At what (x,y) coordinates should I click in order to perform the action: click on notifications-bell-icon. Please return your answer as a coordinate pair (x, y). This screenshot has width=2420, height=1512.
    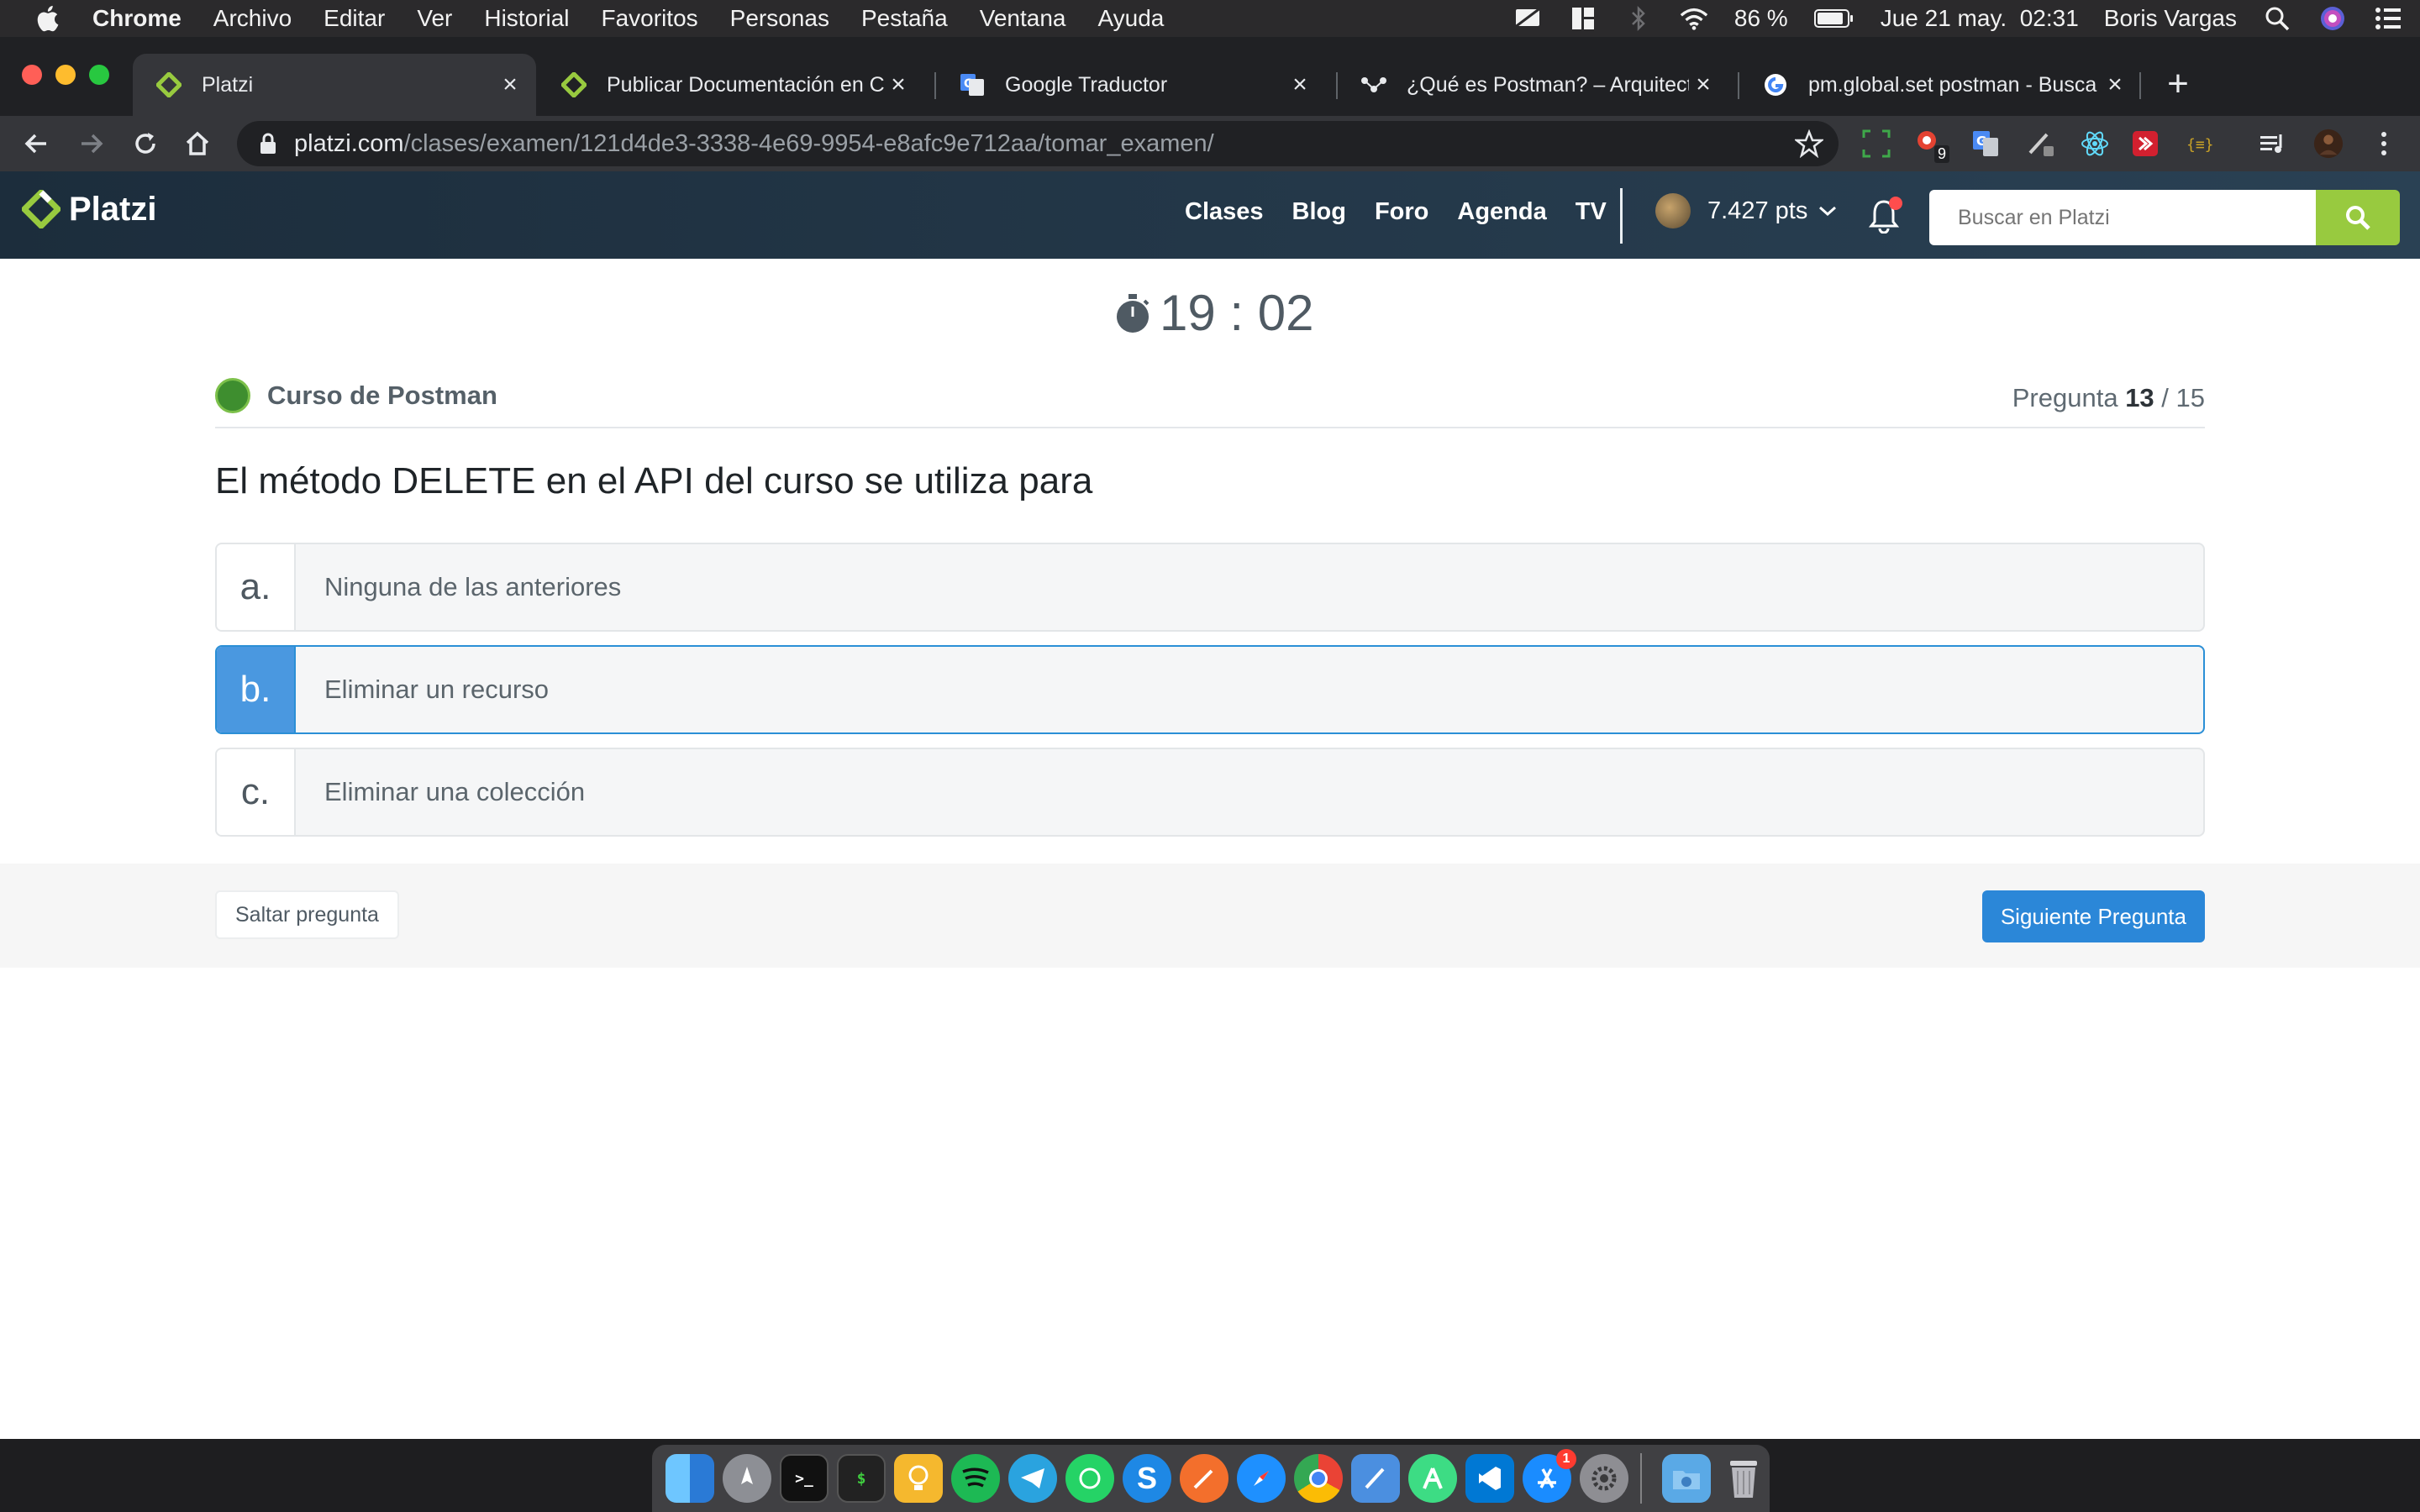
    Looking at the image, I should click on (1884, 216).